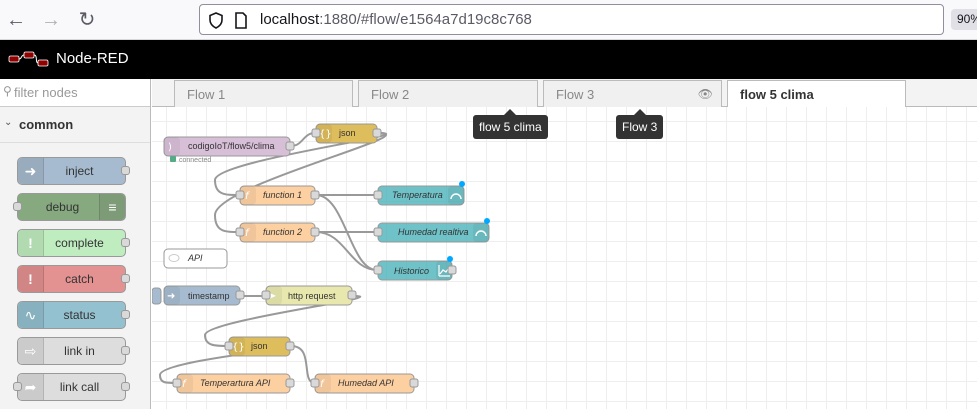 This screenshot has height=409, width=977. I want to click on back-icon: ←, so click(16, 20).